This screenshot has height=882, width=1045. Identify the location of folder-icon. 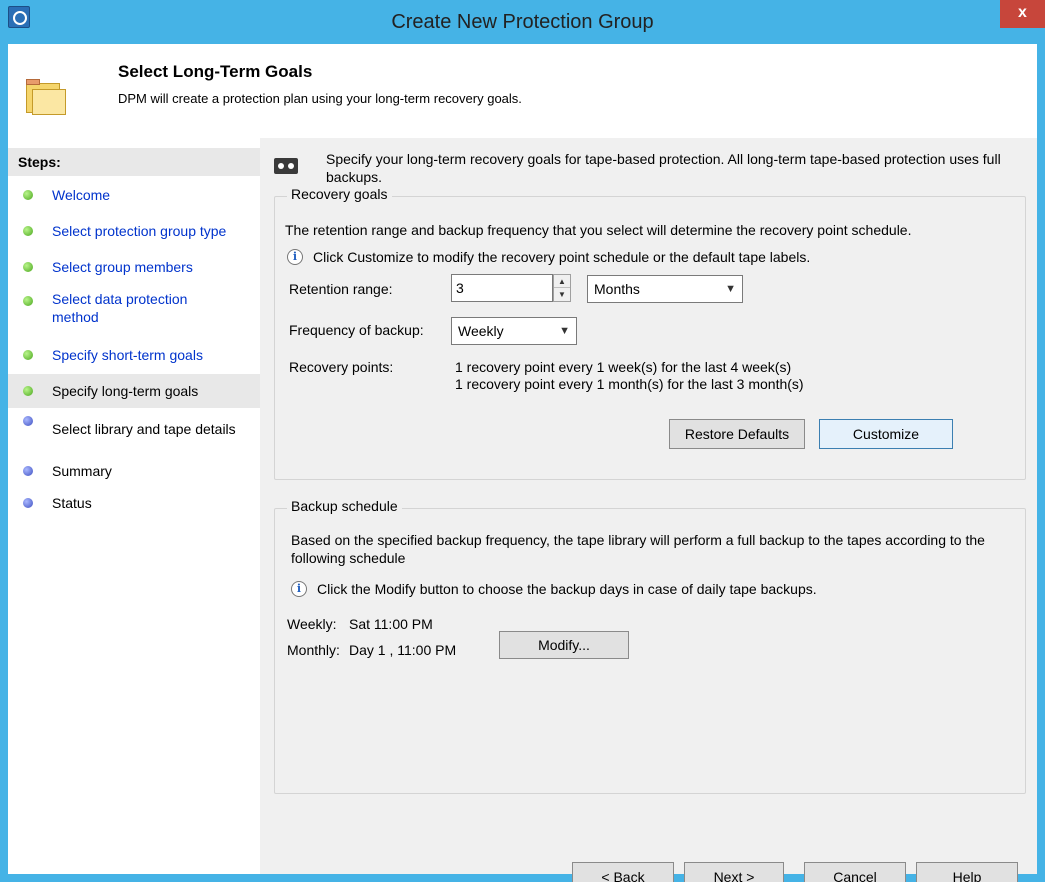
(46, 97).